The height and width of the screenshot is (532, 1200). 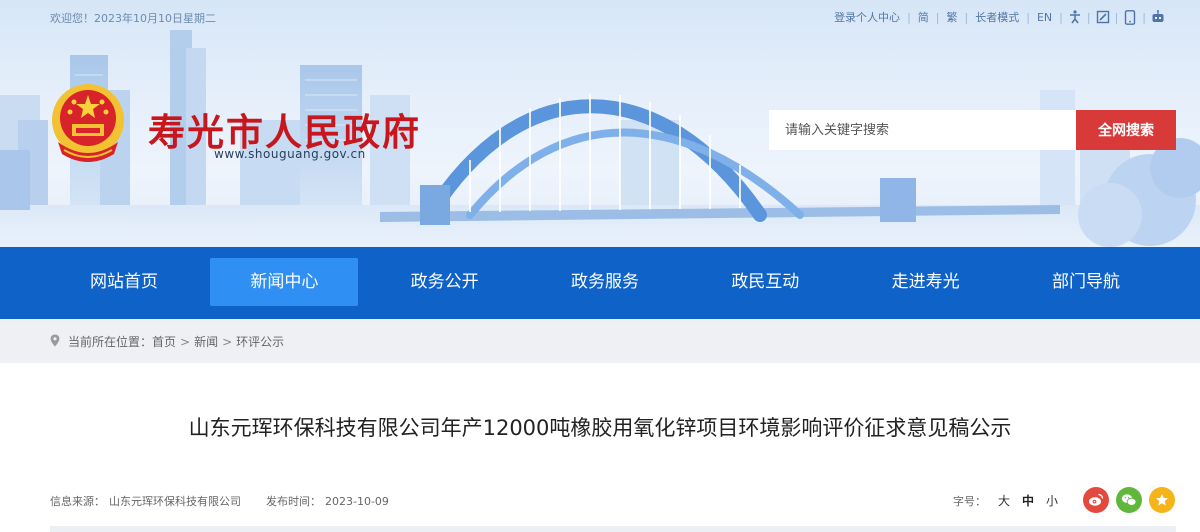 What do you see at coordinates (765, 282) in the screenshot?
I see `nav-item-interaction: 政民互动` at bounding box center [765, 282].